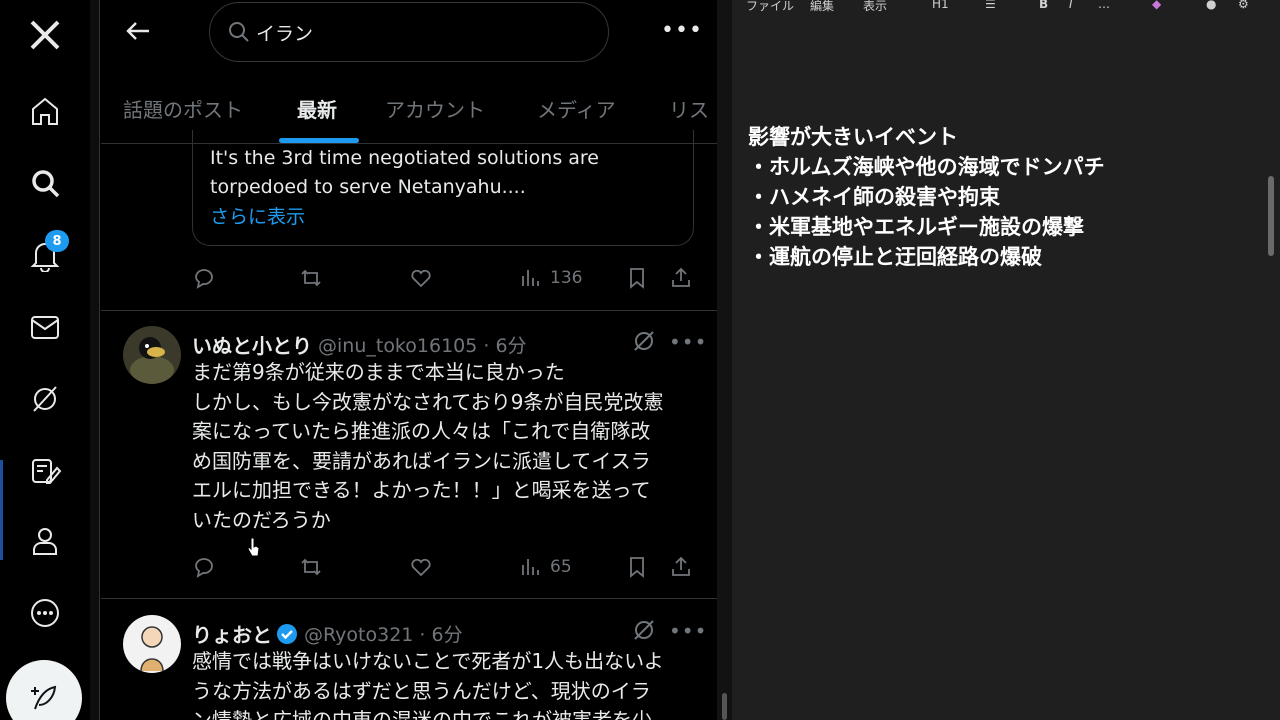 The width and height of the screenshot is (1280, 720). I want to click on editor-toolbar: ファイル 編集 表示 H1 ☰ B I … ◆ ● ⚙, so click(1006, 7).